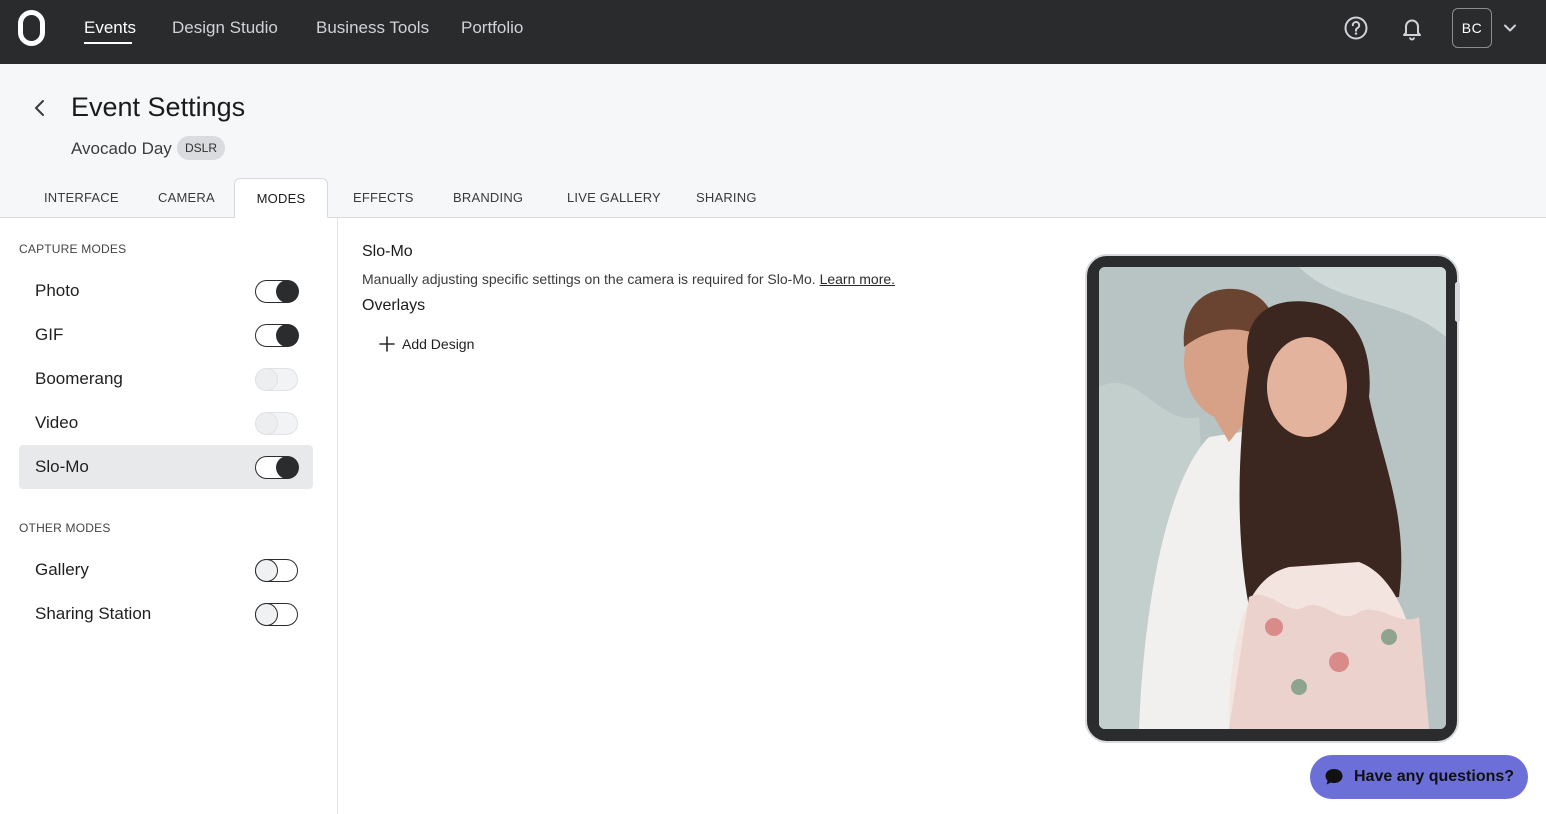  I want to click on slo-mo-toggle, so click(277, 467).